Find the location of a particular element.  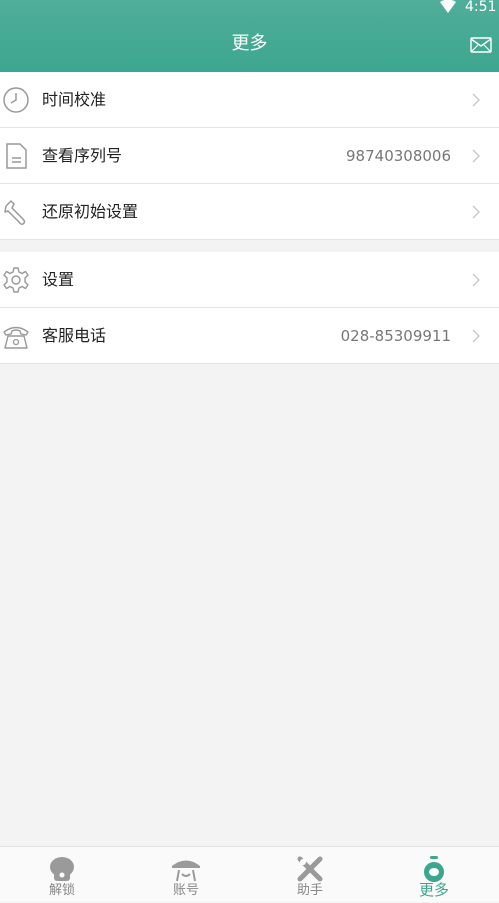

header: 4:51 更多 is located at coordinates (249, 36).